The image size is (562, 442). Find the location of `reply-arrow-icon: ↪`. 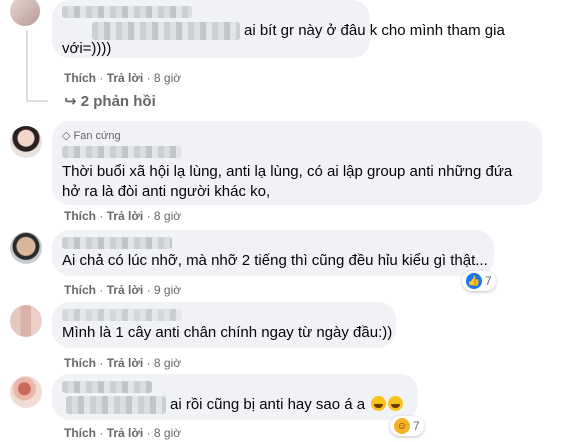

reply-arrow-icon: ↪ is located at coordinates (70, 101).